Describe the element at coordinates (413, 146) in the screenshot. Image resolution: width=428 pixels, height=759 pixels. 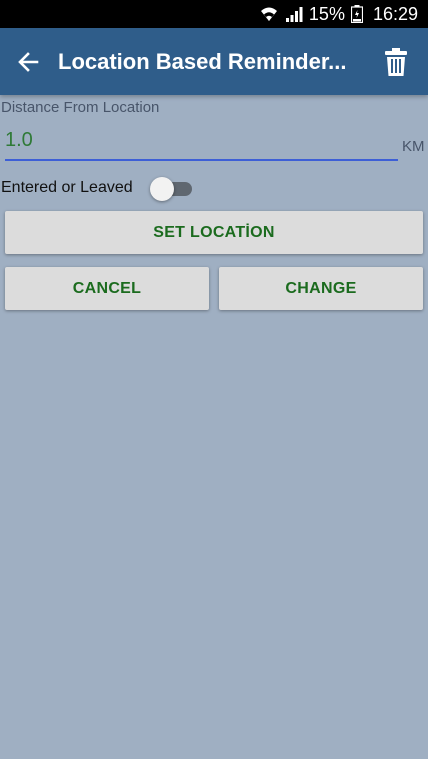
I see `unit-label: KM` at that location.